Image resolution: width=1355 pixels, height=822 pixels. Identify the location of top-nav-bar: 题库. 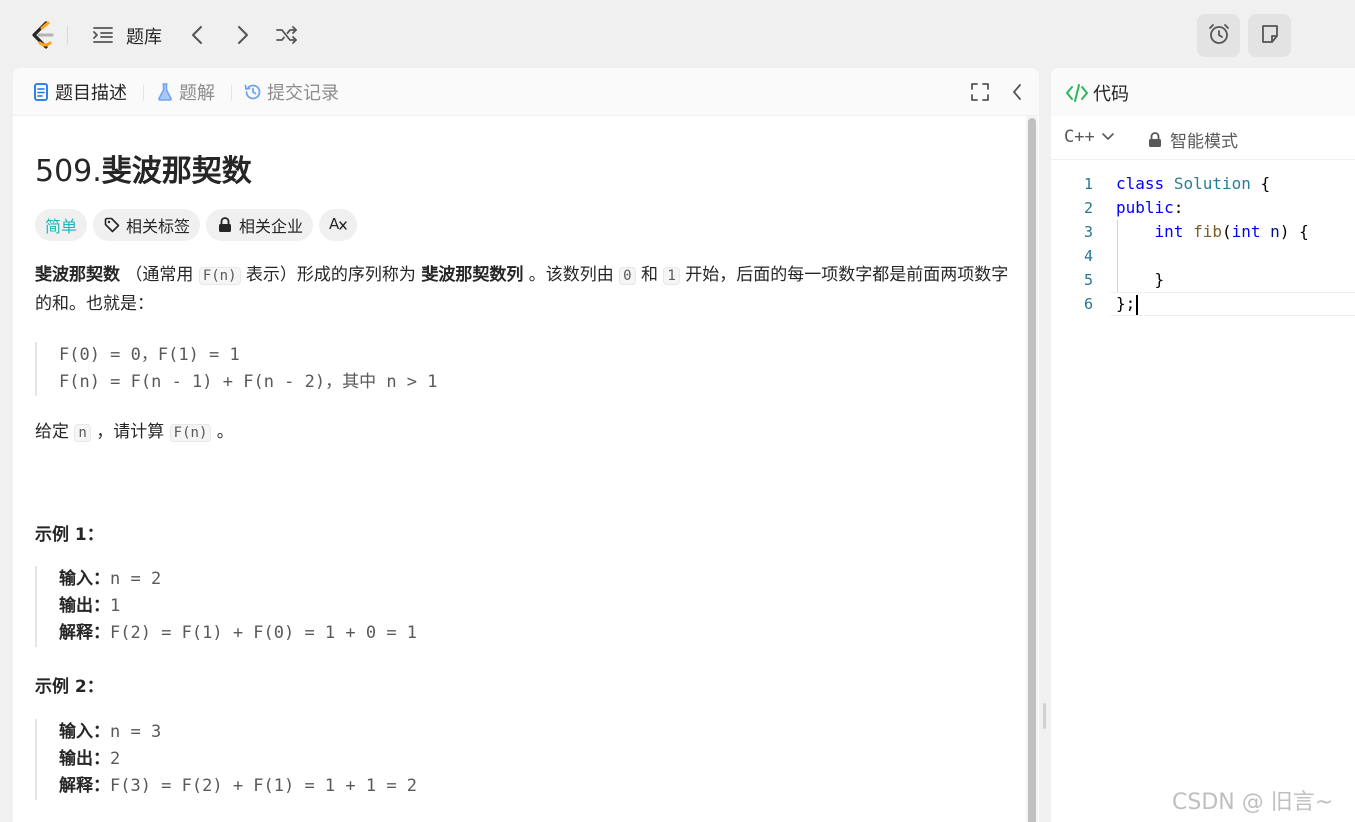
(677, 34).